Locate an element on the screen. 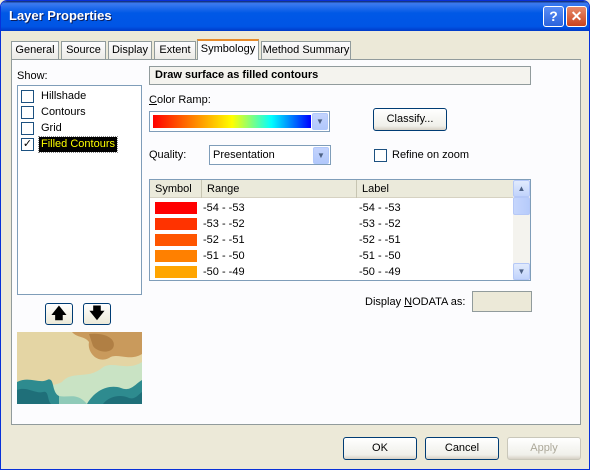  surface-preview-image is located at coordinates (79, 368).